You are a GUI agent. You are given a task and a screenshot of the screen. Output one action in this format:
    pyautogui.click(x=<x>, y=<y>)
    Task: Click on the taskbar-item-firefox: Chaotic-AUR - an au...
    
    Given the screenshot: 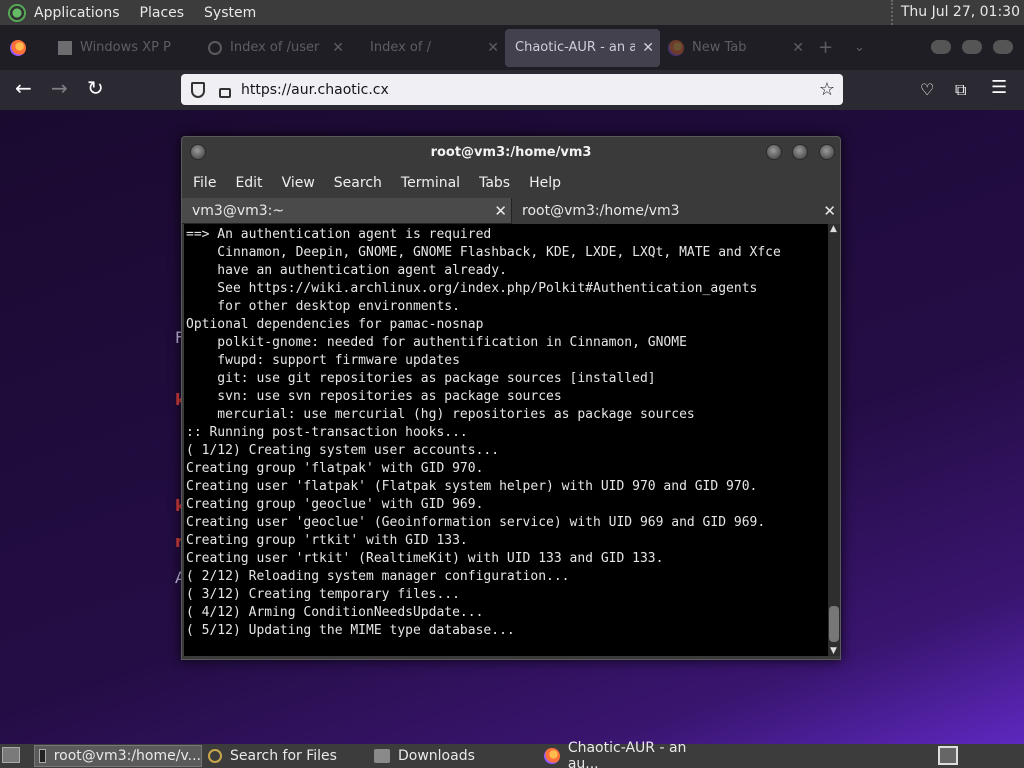 What is the action you would take?
    pyautogui.click(x=630, y=754)
    